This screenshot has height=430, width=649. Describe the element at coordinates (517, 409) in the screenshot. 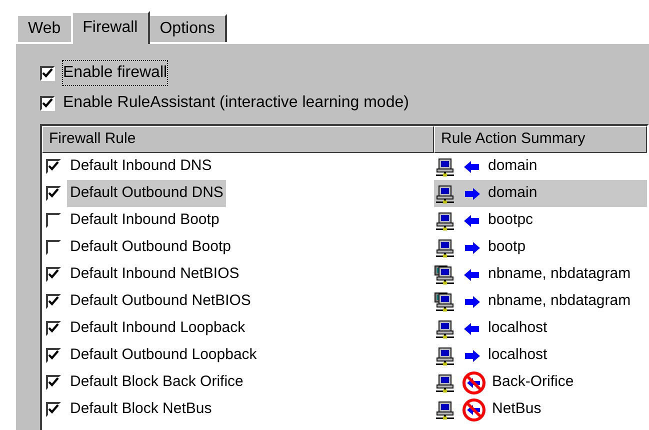

I see `action-summary: NetBus` at that location.